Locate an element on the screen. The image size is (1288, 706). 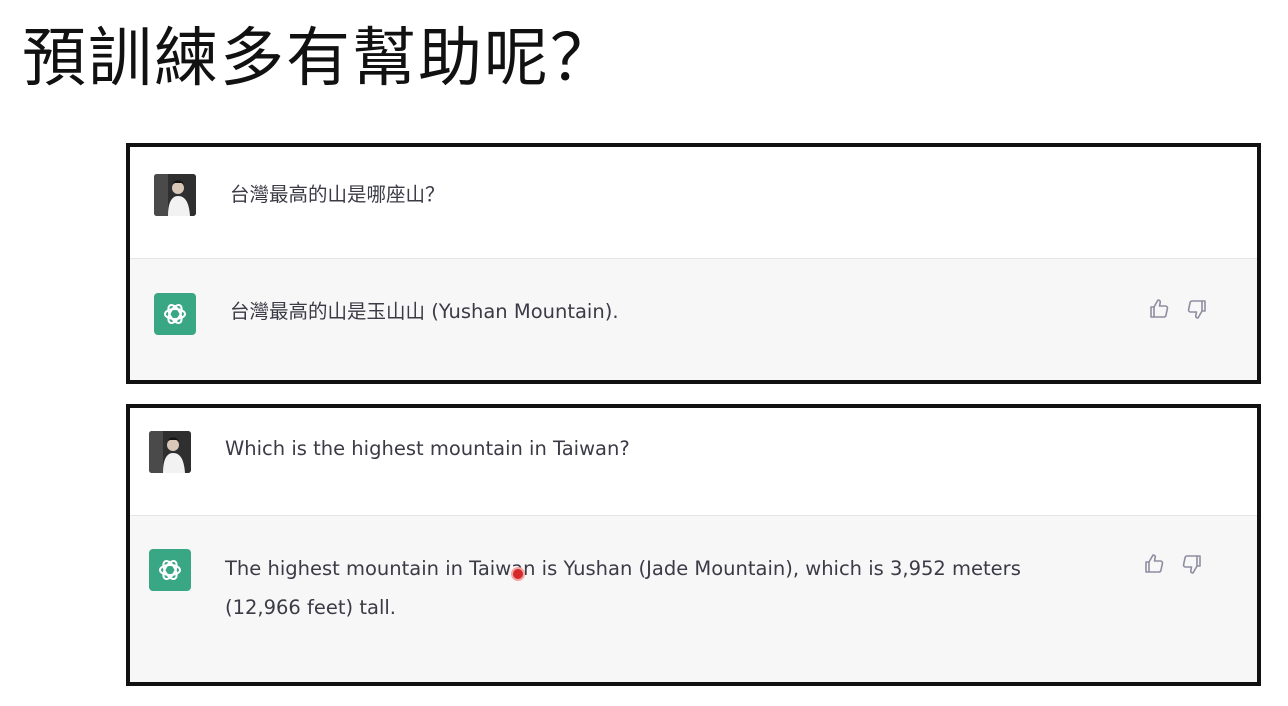
user-message-text: 台灣最高的山是哪座山？ is located at coordinates (337, 194).